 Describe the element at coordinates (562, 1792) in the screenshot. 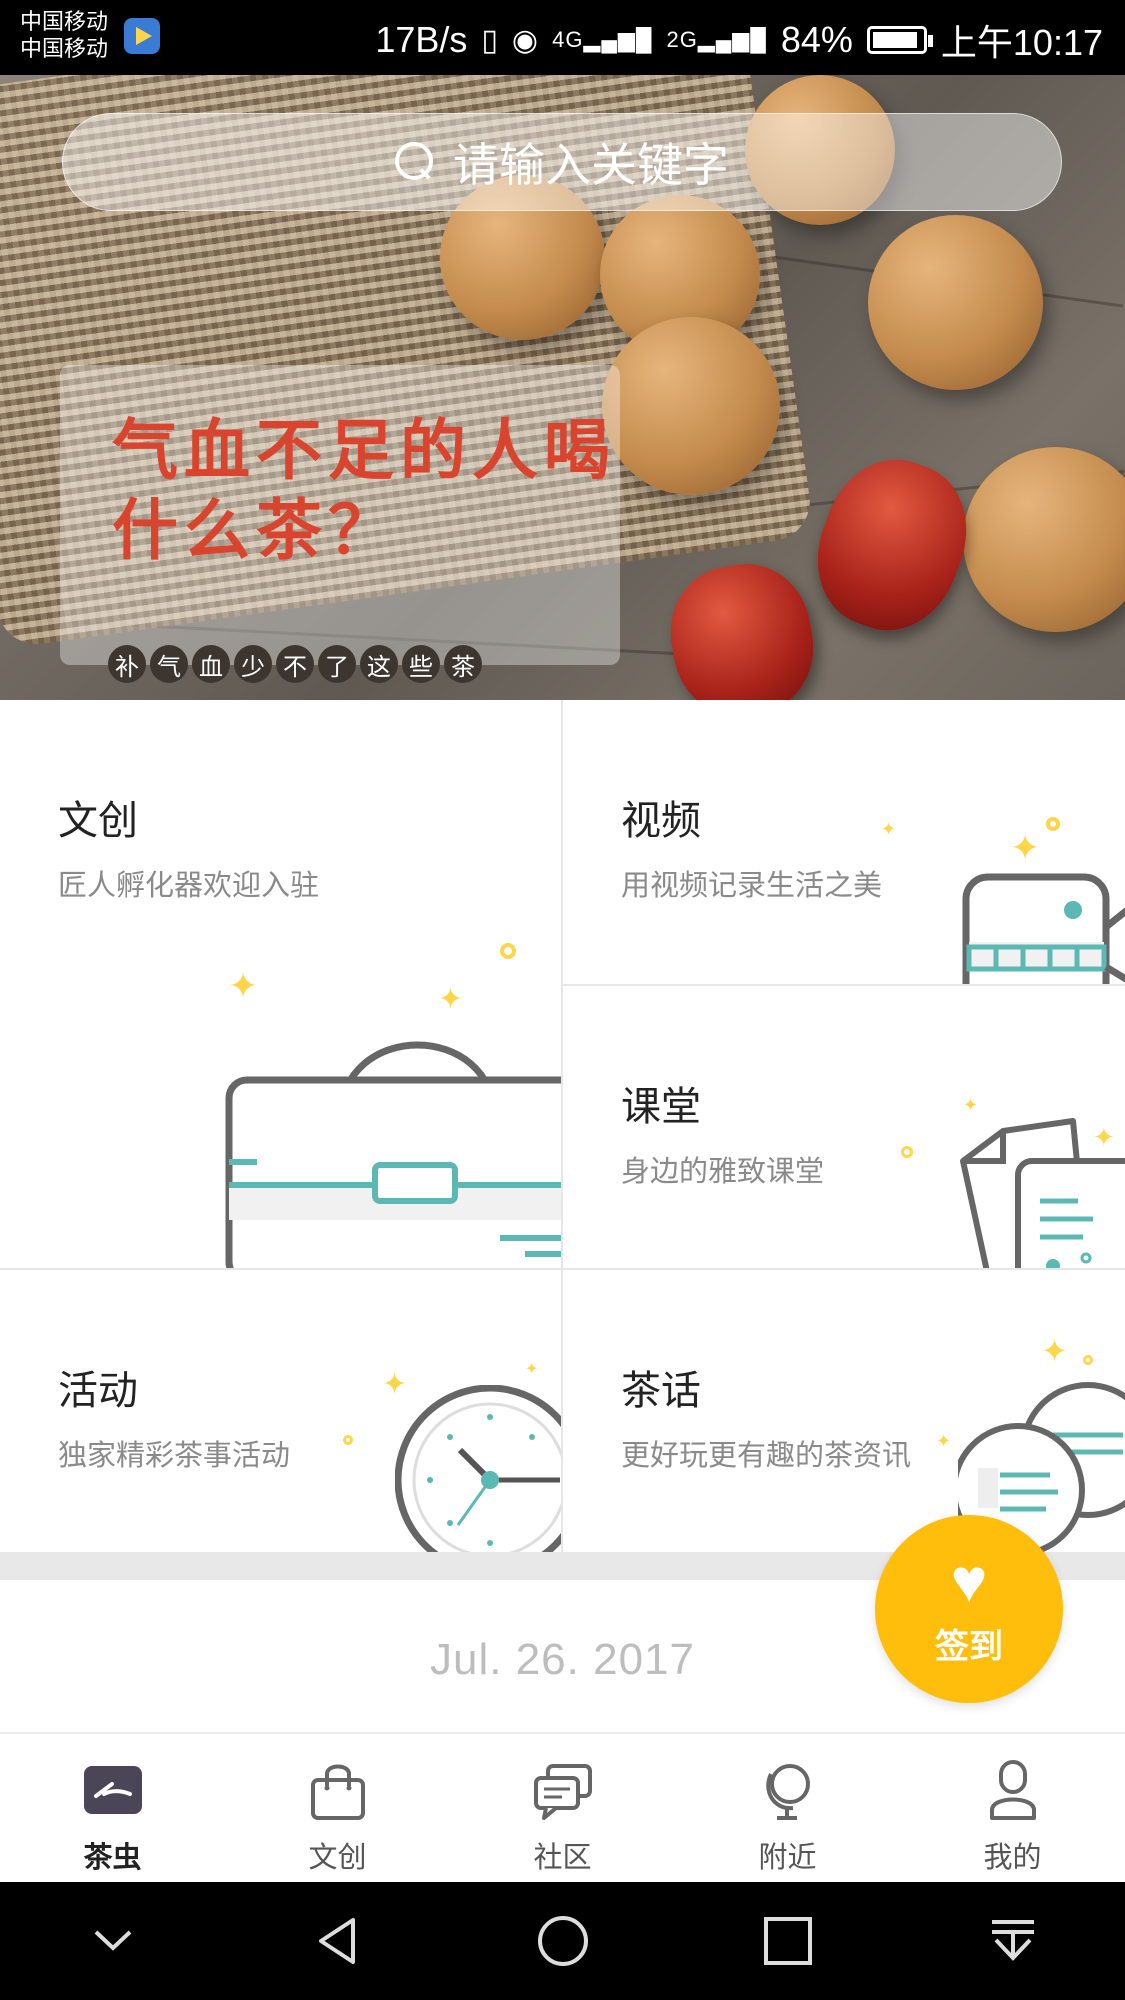

I see `chat-bubbles-icon` at that location.